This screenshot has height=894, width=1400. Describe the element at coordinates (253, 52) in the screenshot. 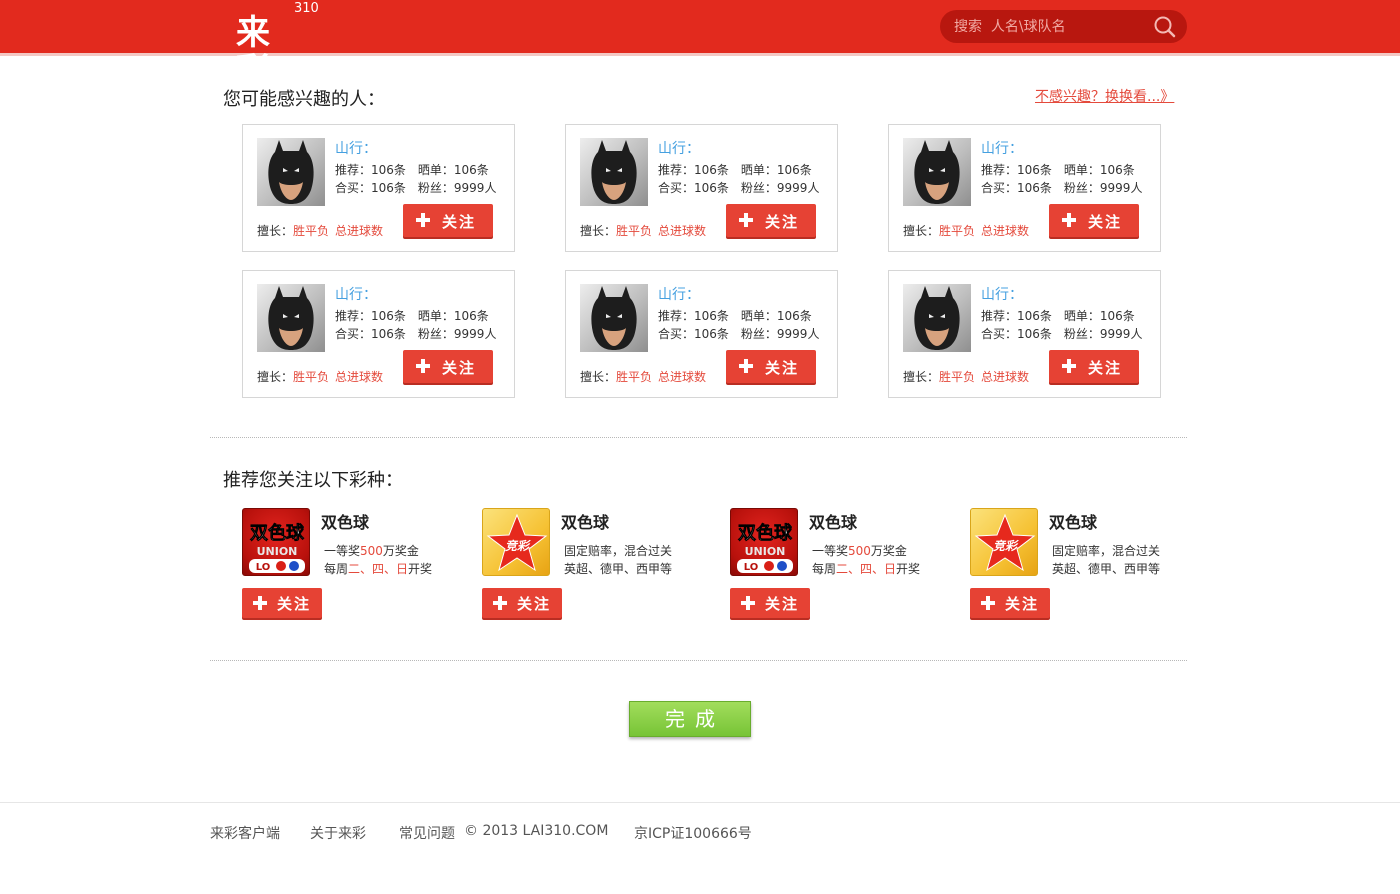

I see `logo-text: 来彩` at that location.